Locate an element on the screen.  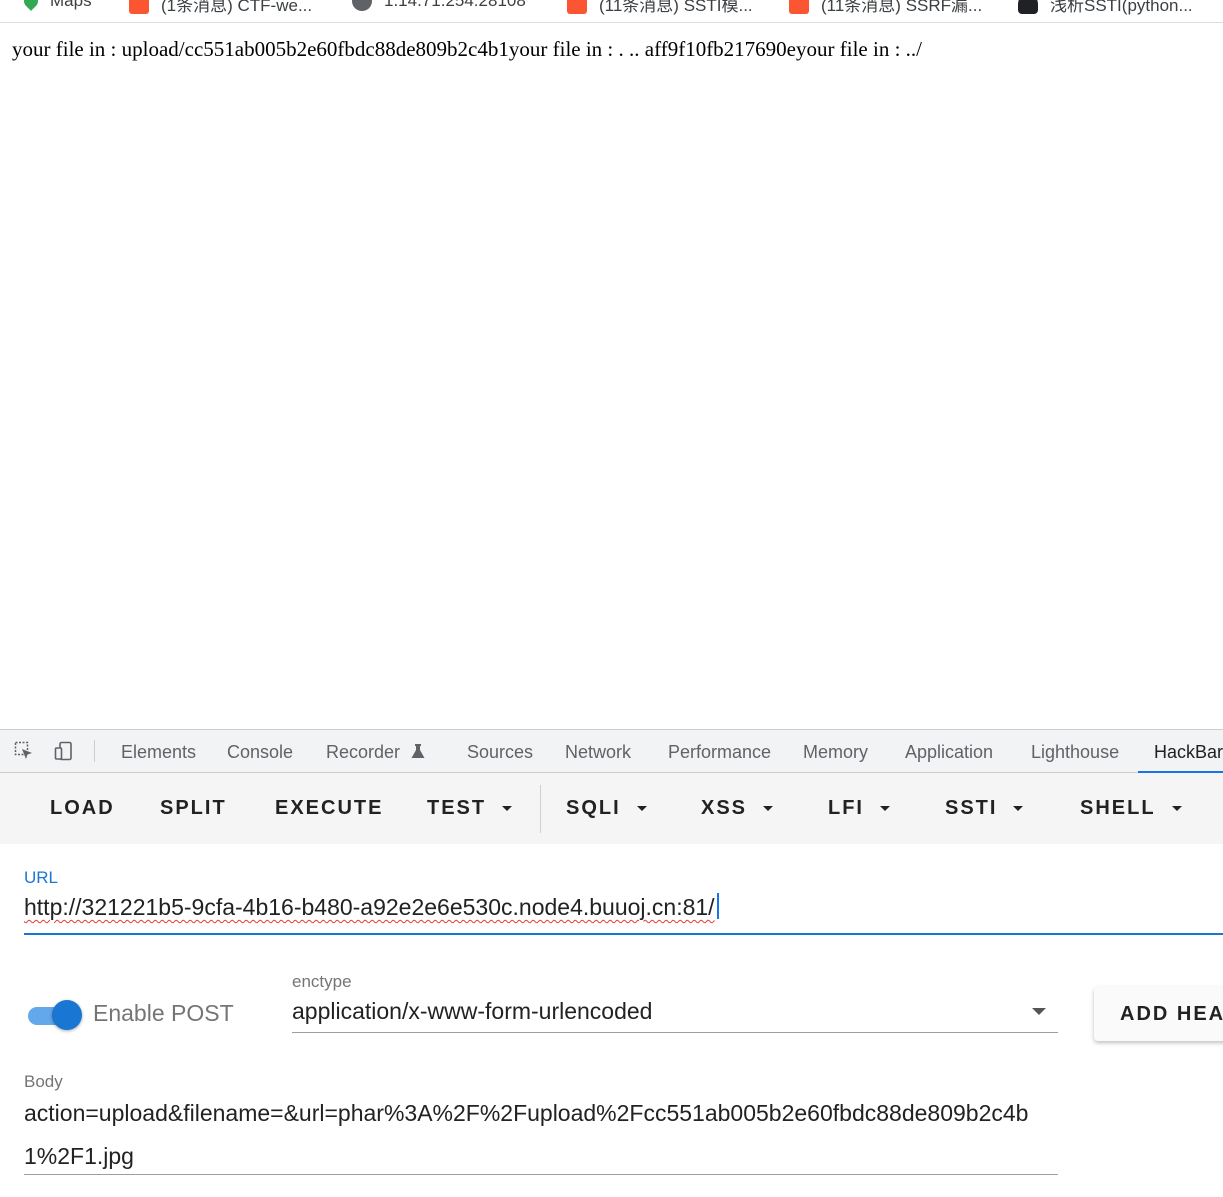
ssti-dropdown-button: SSTI is located at coordinates (984, 808).